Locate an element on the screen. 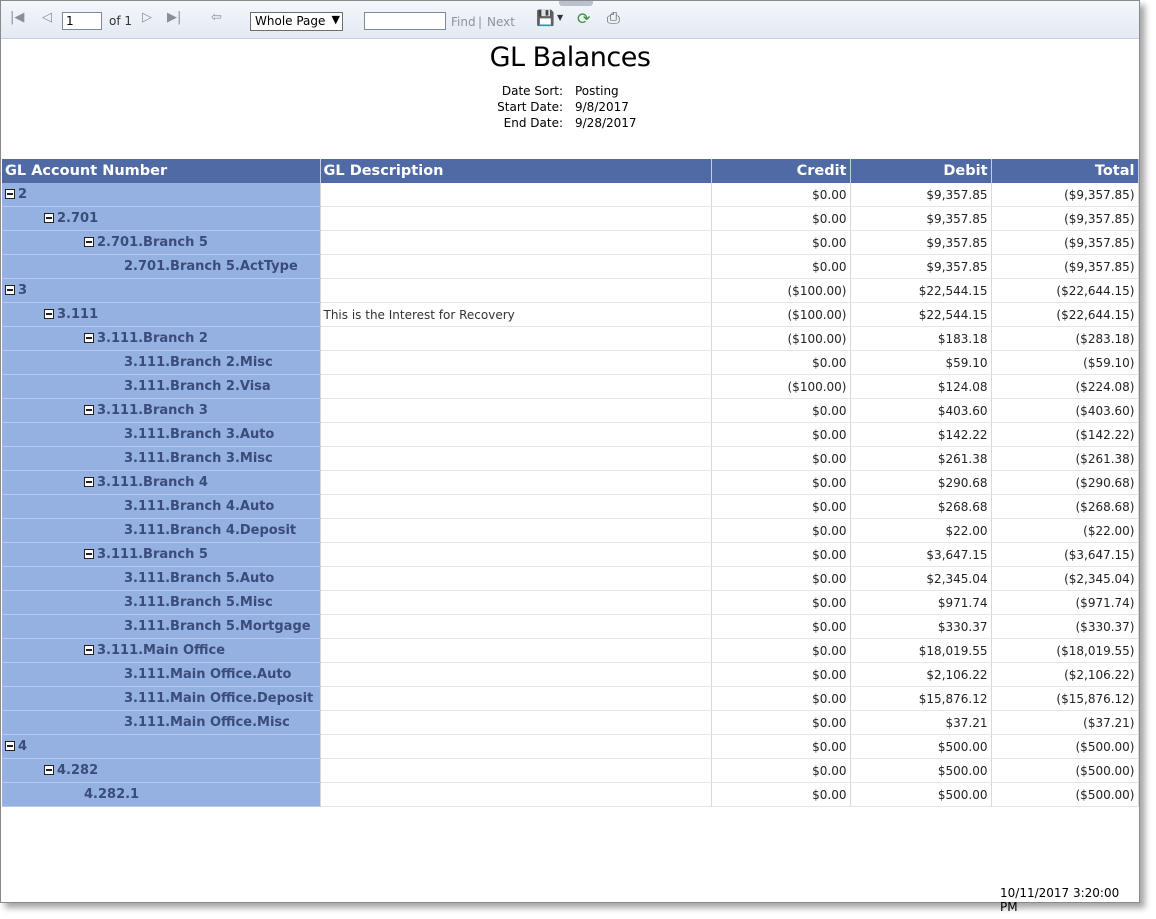 This screenshot has height=919, width=1156. account-cell: 3.111.Branch 2.Visa is located at coordinates (161, 386).